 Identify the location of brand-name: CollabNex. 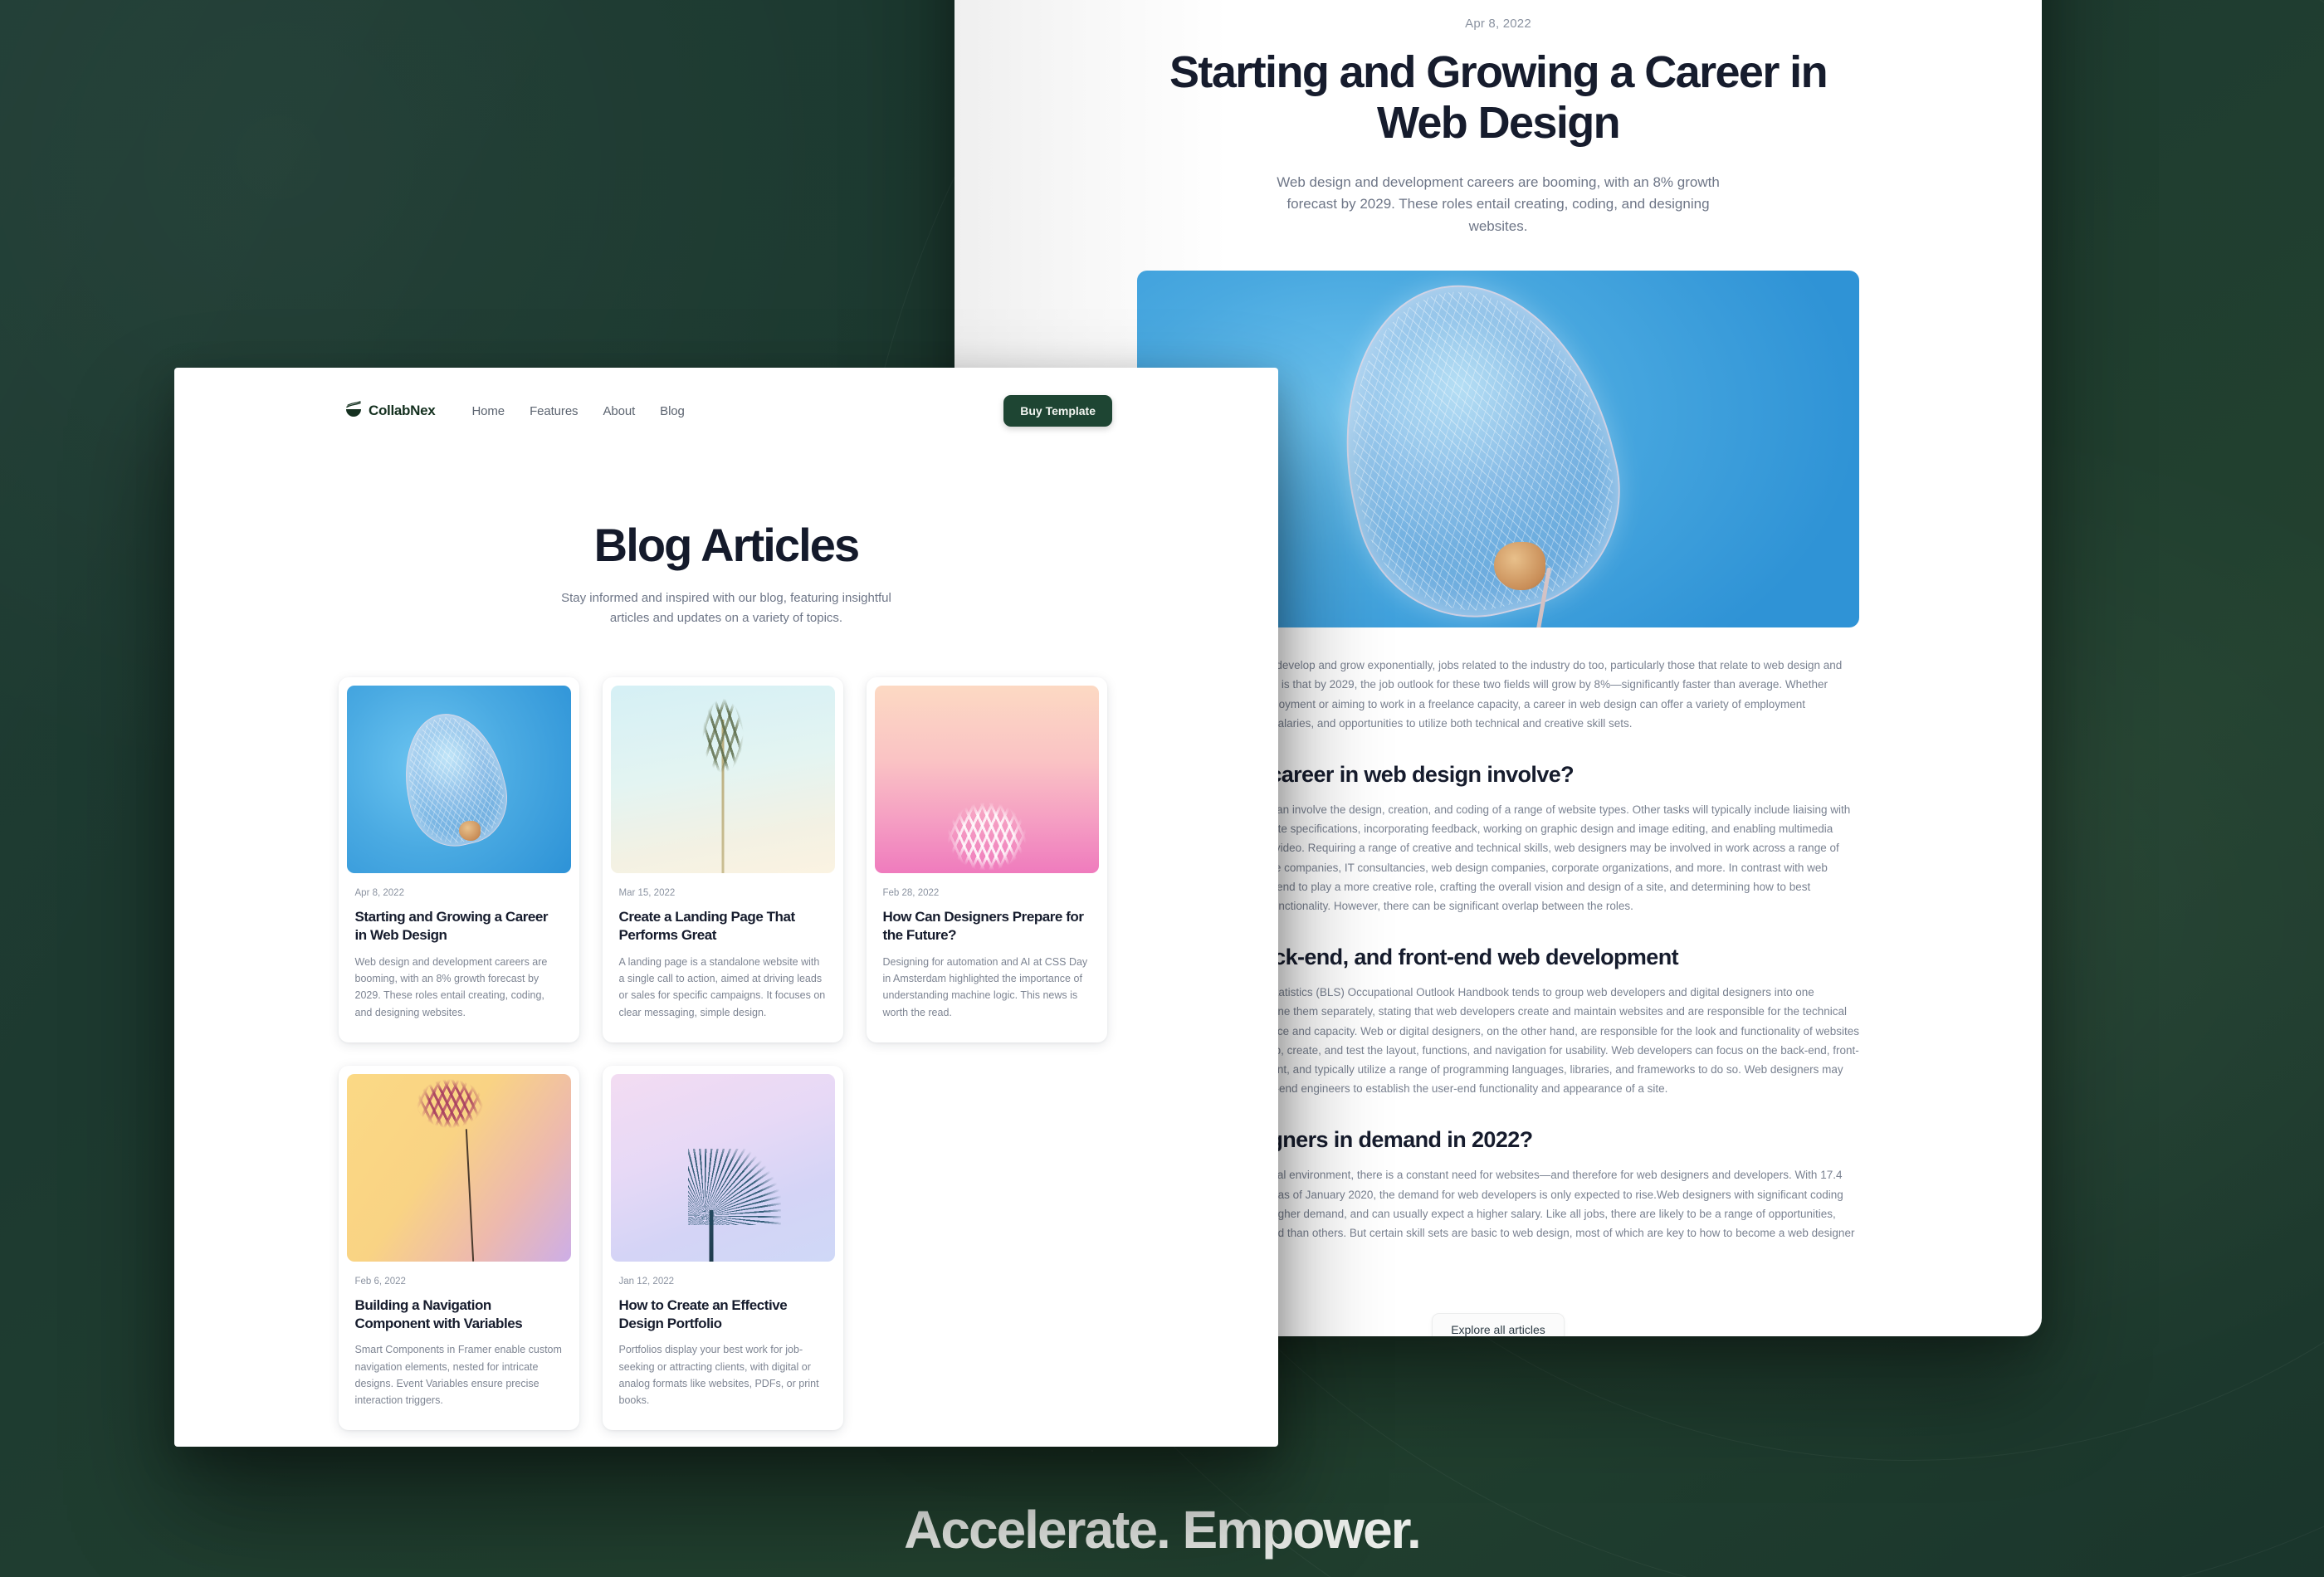
(402, 410).